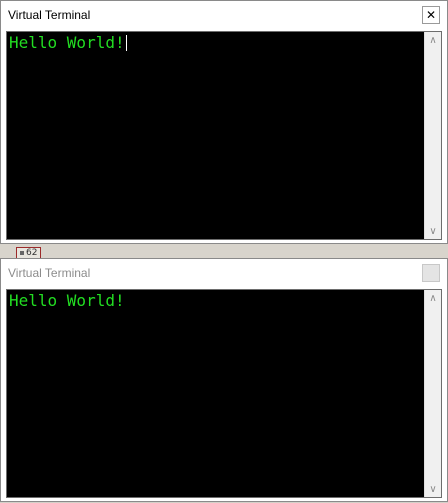 The height and width of the screenshot is (503, 448). Describe the element at coordinates (126, 43) in the screenshot. I see `text-cursor` at that location.